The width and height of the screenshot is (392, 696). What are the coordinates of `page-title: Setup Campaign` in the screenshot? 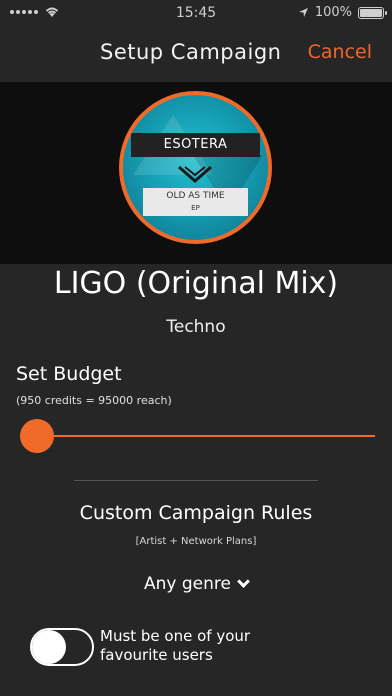 It's located at (191, 52).